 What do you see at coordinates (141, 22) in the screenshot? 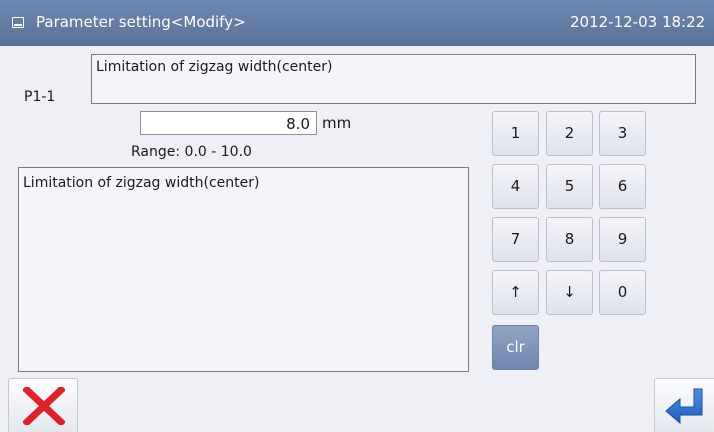
I see `window-title: Parameter setting<Modify>` at bounding box center [141, 22].